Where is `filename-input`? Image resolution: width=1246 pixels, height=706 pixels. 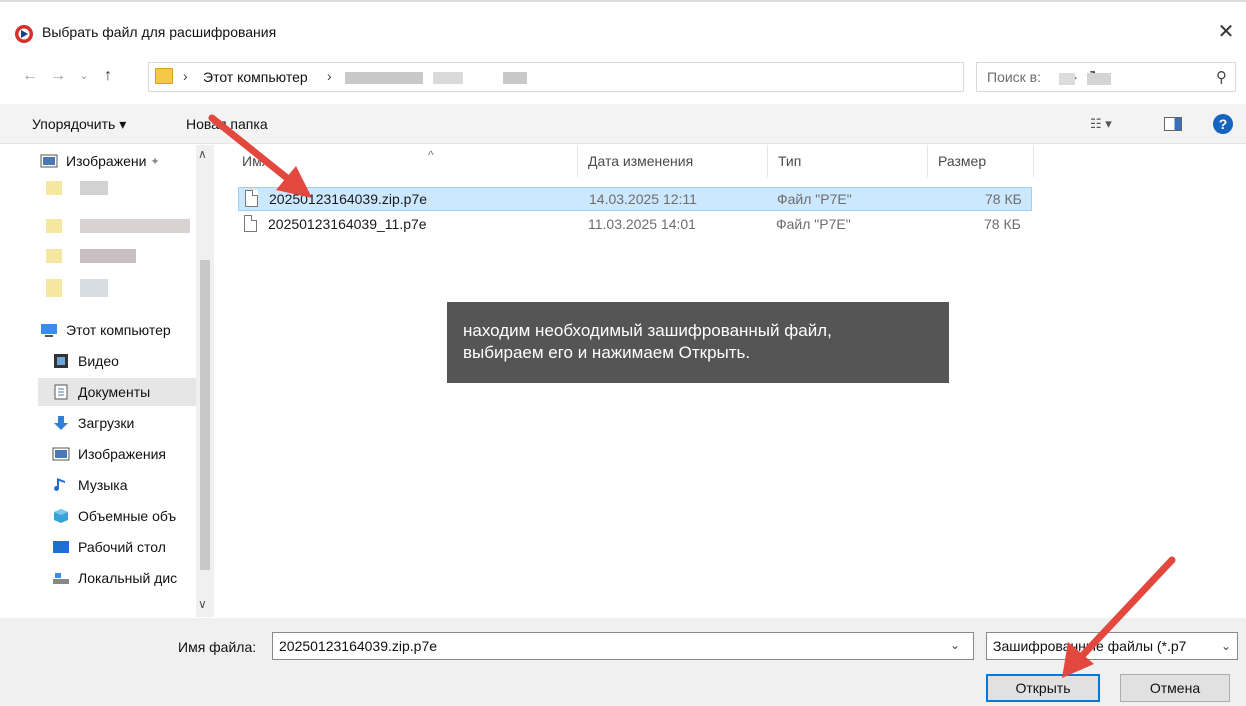 filename-input is located at coordinates (623, 646).